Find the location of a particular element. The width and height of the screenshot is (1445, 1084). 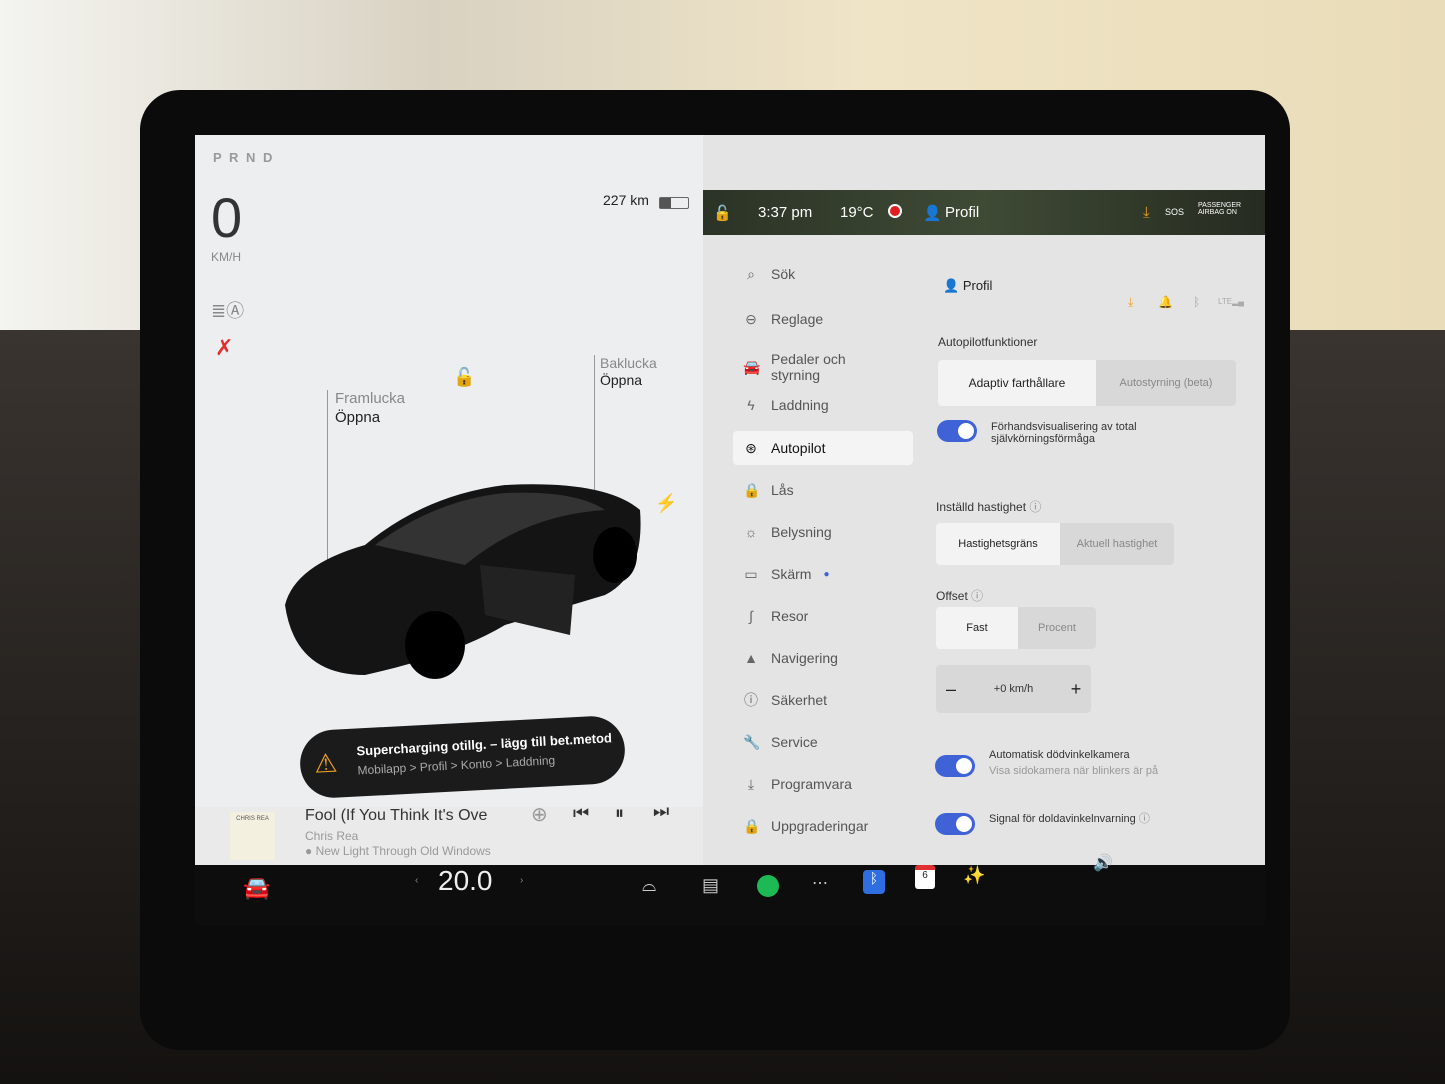

software-update-icon: ⤓ is located at coordinates (1146, 212).